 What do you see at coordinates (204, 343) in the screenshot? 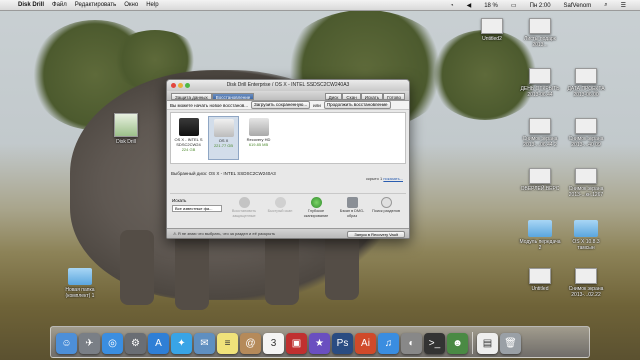
I see `mail-icon: ✉` at bounding box center [204, 343].